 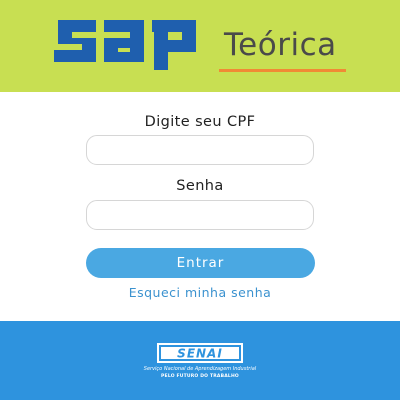 I want to click on sap-logo, so click(x=125, y=45).